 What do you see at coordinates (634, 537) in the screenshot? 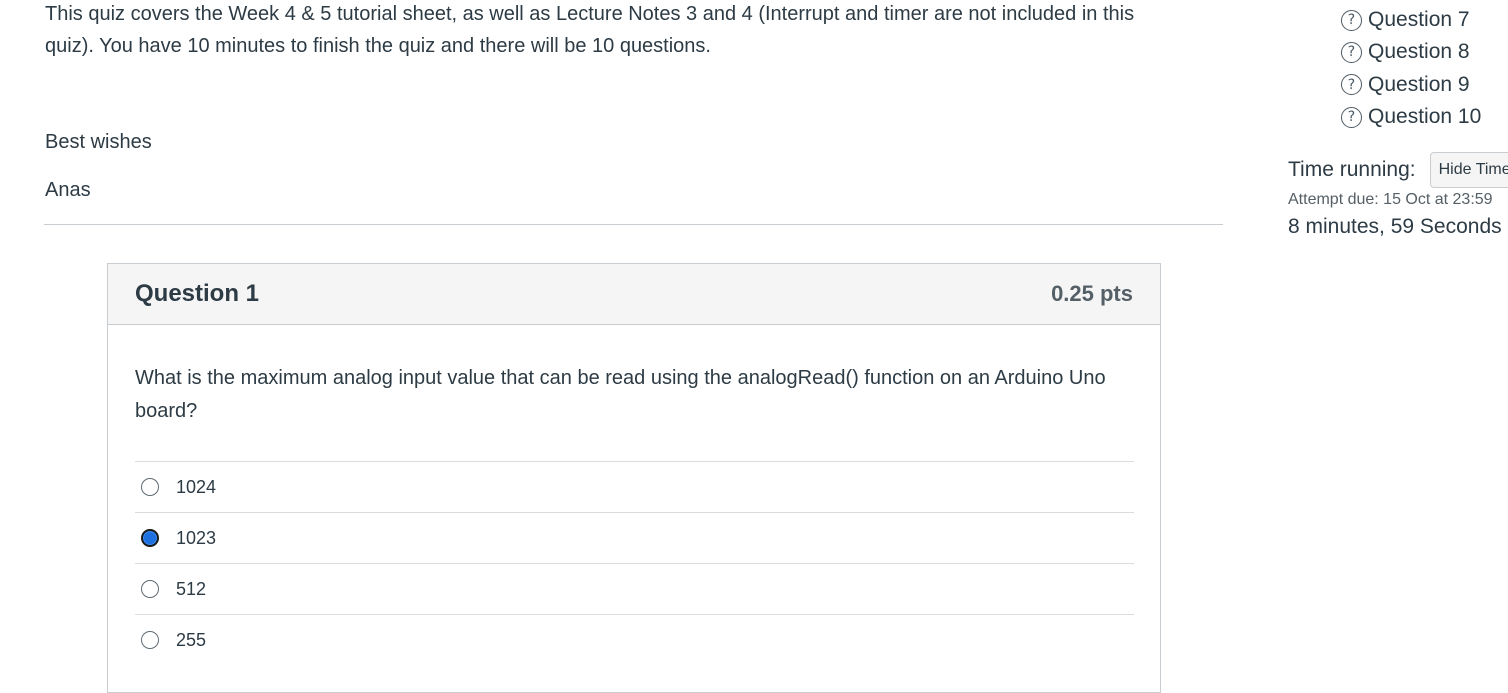
I see `answer-option: 1023` at bounding box center [634, 537].